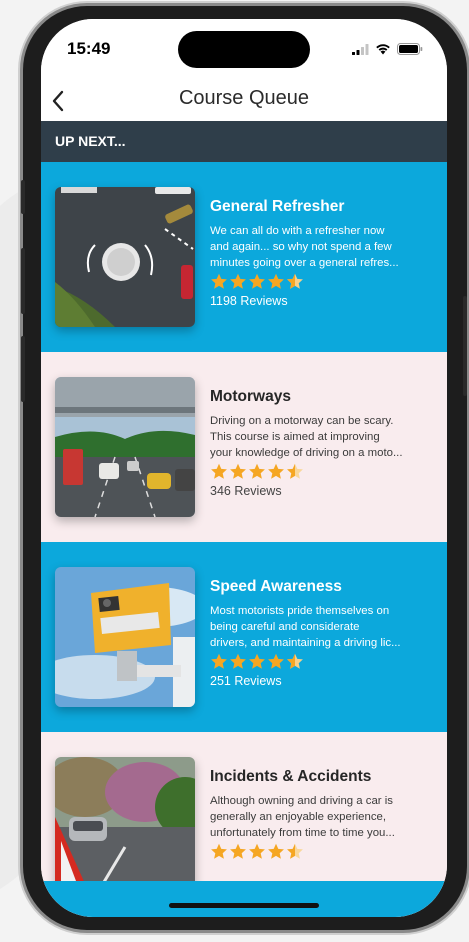 The width and height of the screenshot is (469, 942). Describe the element at coordinates (285, 627) in the screenshot. I see `description-line: being careful and considerate` at that location.